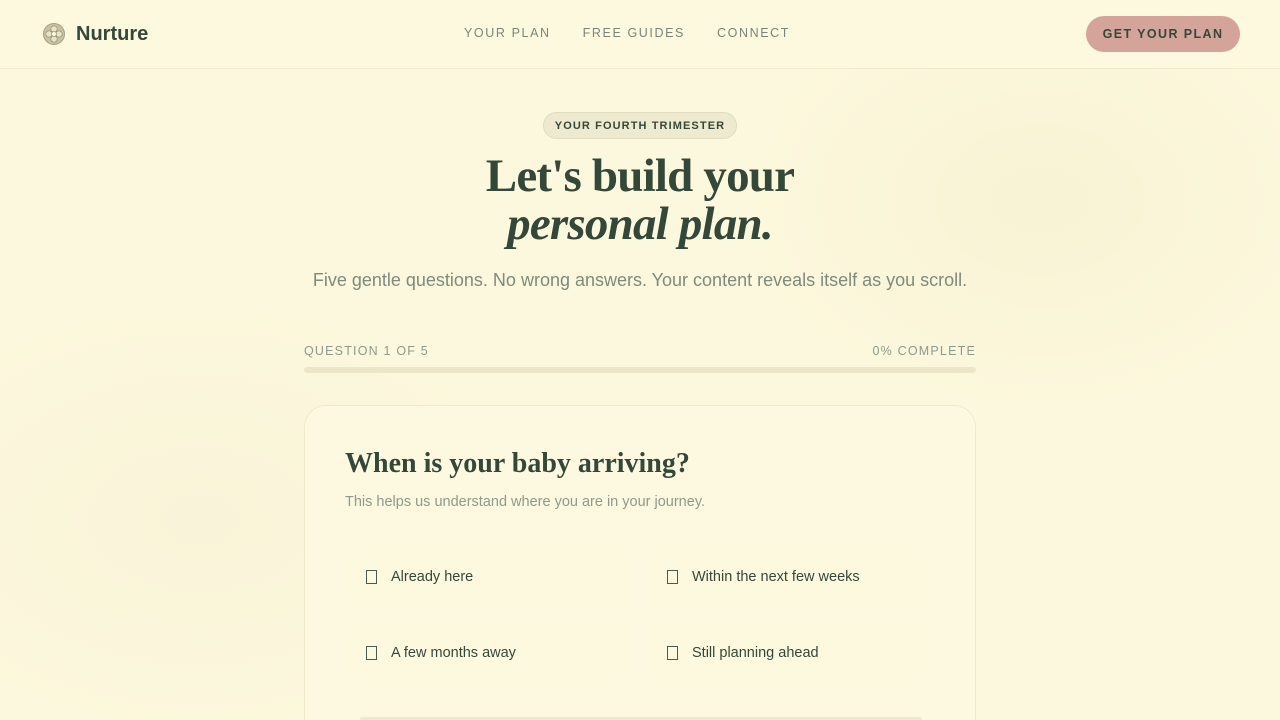  I want to click on option-next-few-weeks: Within the next few weeks, so click(789, 577).